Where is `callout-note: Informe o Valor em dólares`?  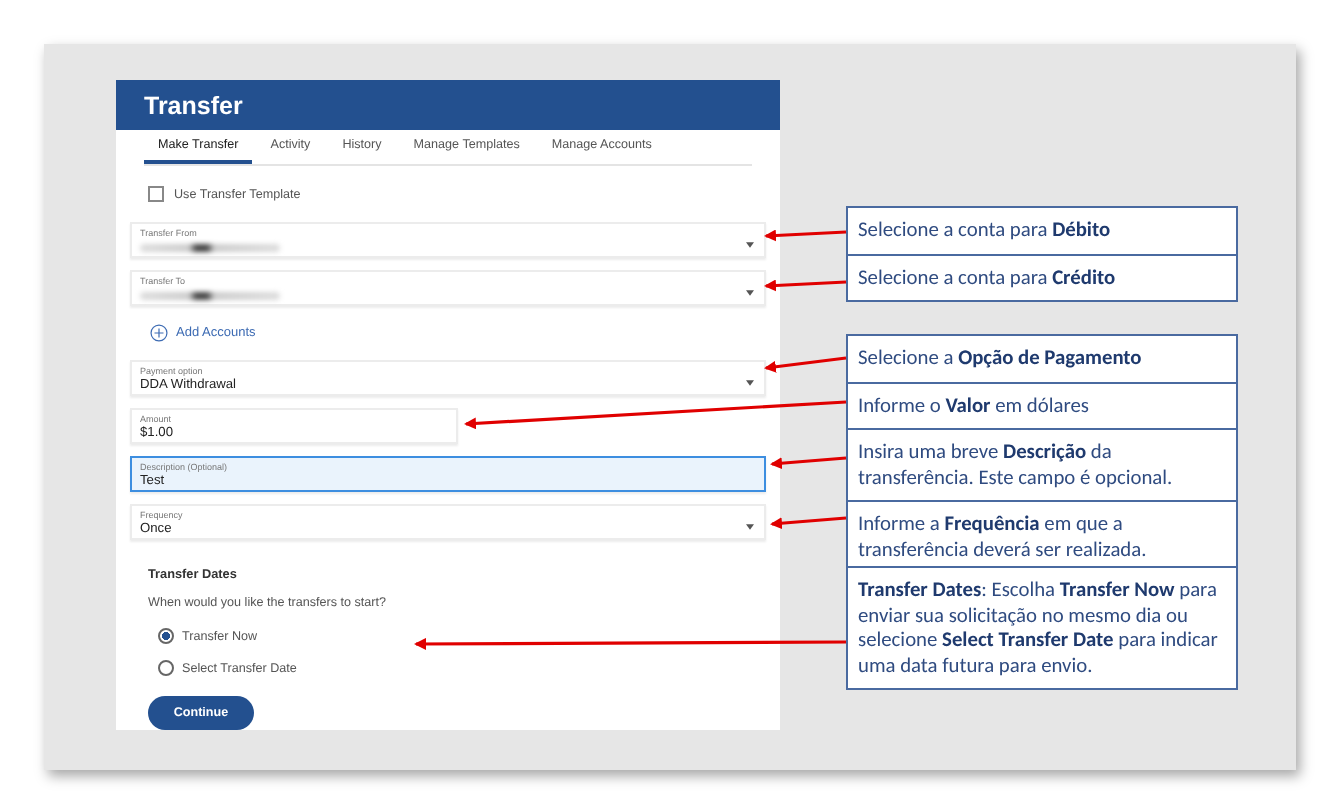 callout-note: Informe o Valor em dólares is located at coordinates (1042, 404).